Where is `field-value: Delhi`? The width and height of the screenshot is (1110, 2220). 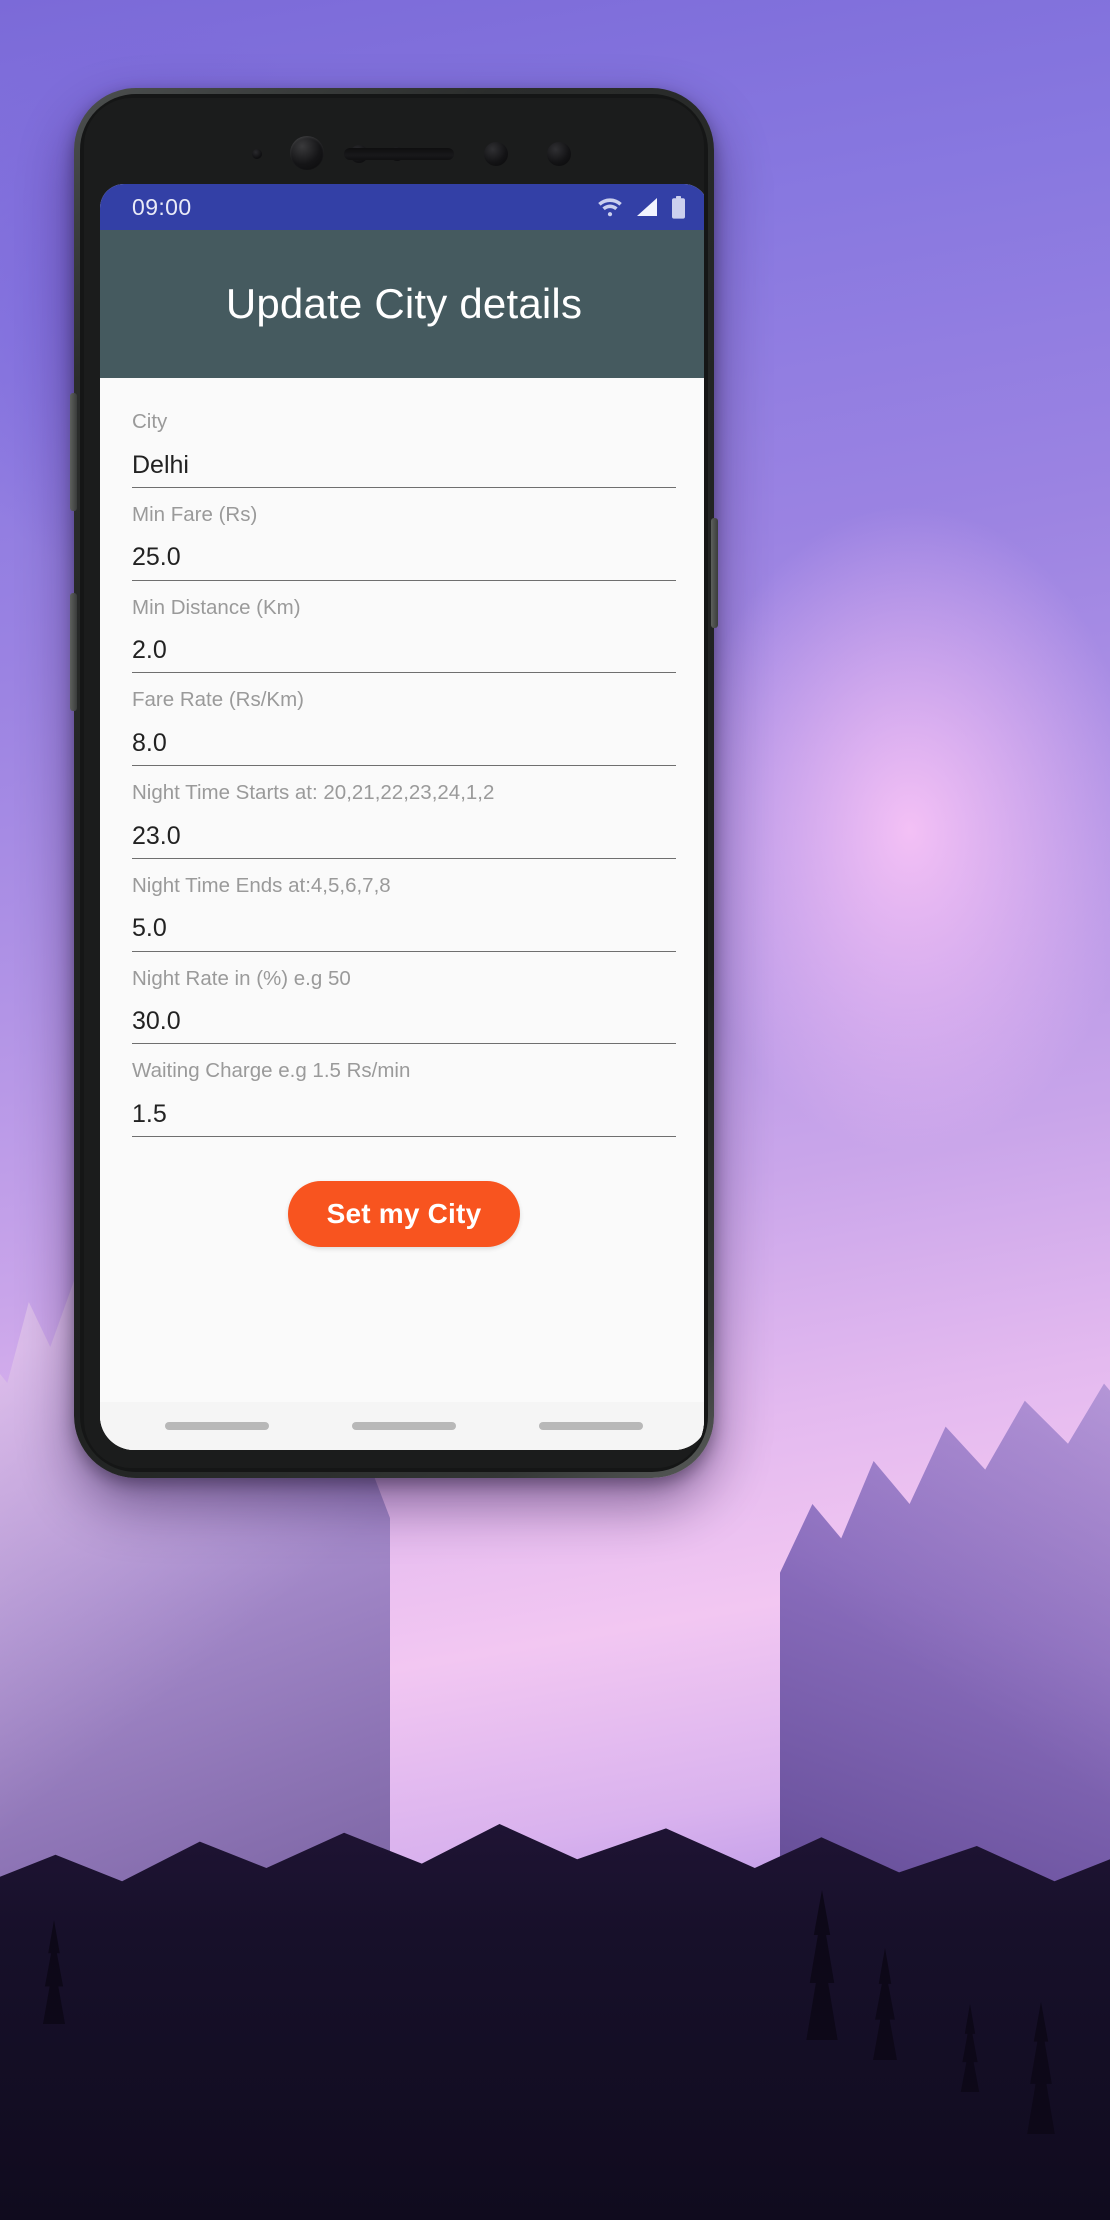
field-value: Delhi is located at coordinates (160, 464).